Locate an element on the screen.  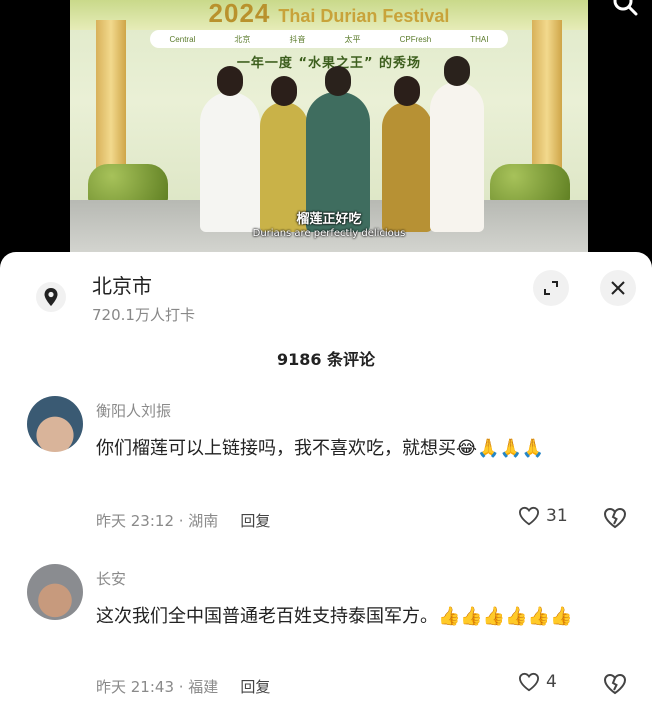
banner-title: 2024 Thai Durian Festival is located at coordinates (329, 14).